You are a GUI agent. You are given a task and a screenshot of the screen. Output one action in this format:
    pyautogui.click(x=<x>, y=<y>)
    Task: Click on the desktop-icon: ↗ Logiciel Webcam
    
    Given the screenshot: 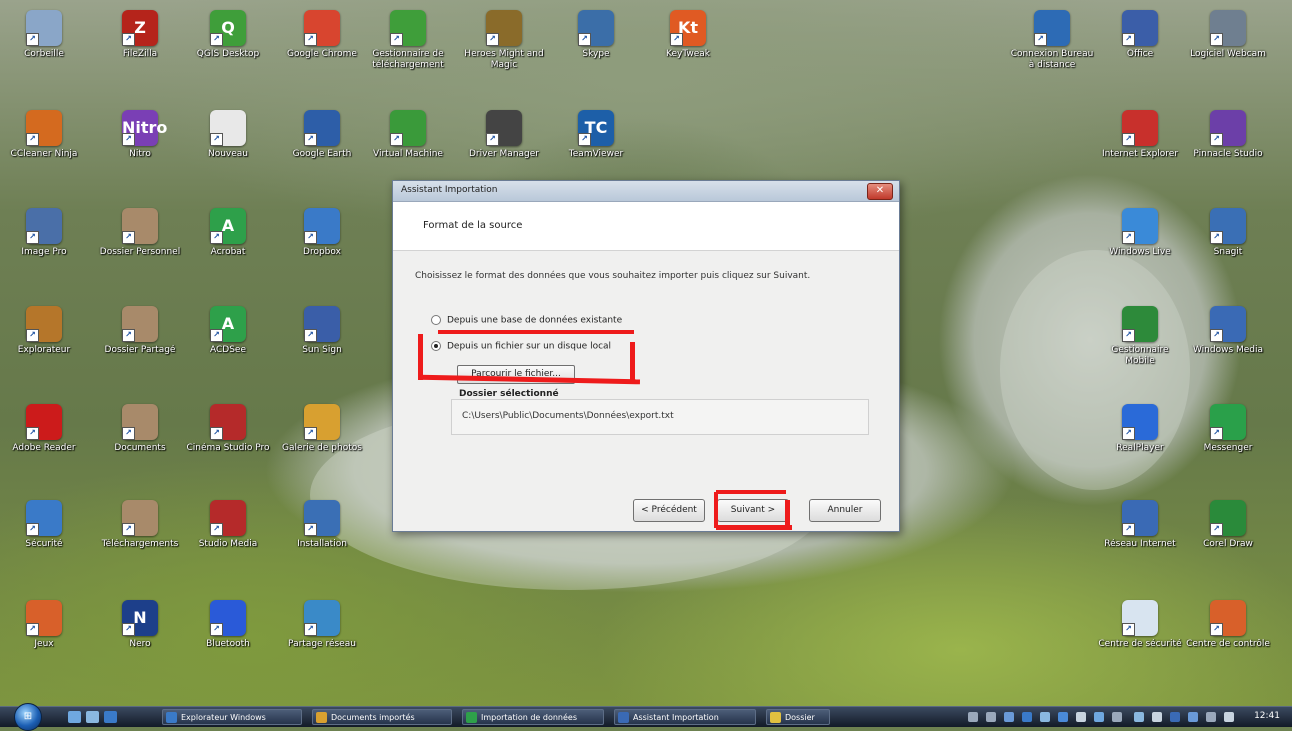 What is the action you would take?
    pyautogui.click(x=1228, y=35)
    